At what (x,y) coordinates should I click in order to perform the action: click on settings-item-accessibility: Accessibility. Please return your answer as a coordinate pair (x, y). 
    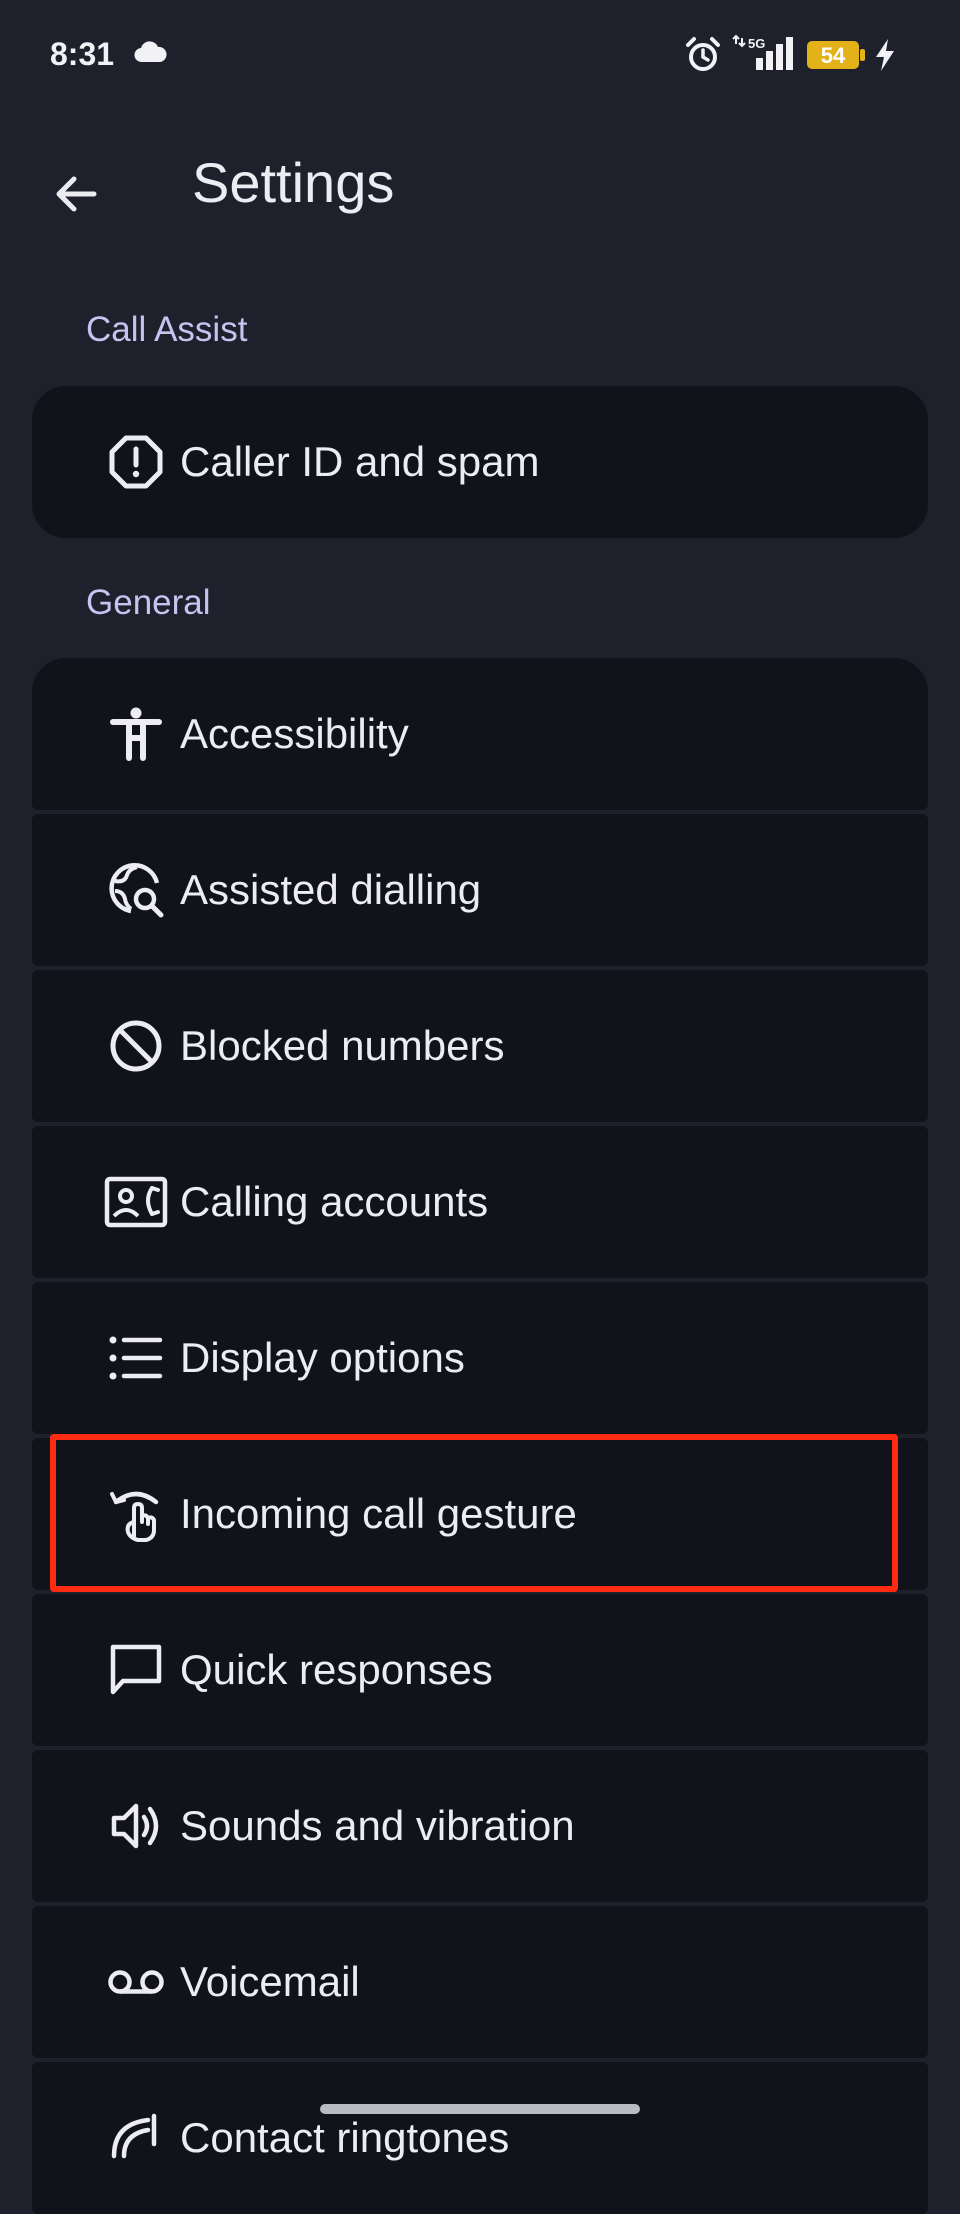
    Looking at the image, I should click on (480, 734).